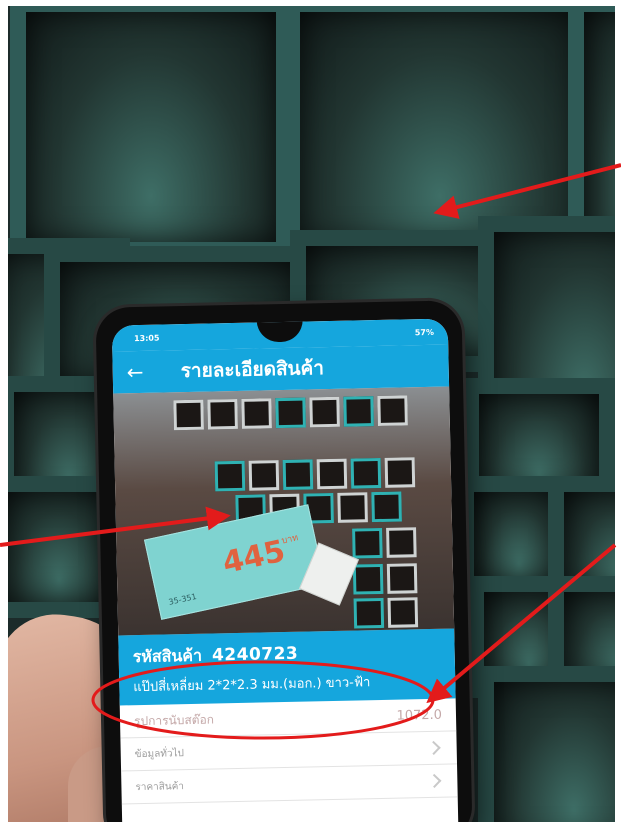  Describe the element at coordinates (255, 654) in the screenshot. I see `product-code-value: 4240723` at that location.